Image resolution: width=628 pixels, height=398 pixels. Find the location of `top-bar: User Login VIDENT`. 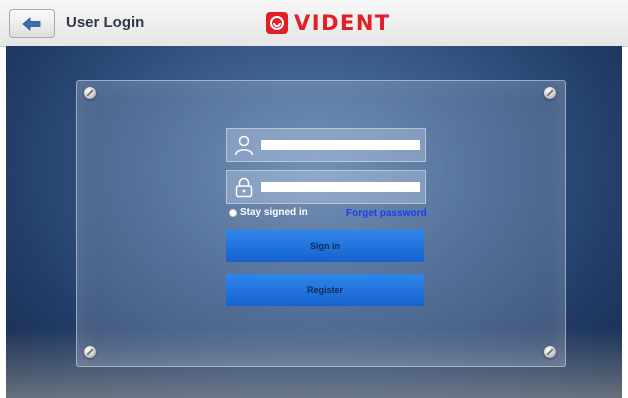

top-bar: User Login VIDENT is located at coordinates (314, 23).